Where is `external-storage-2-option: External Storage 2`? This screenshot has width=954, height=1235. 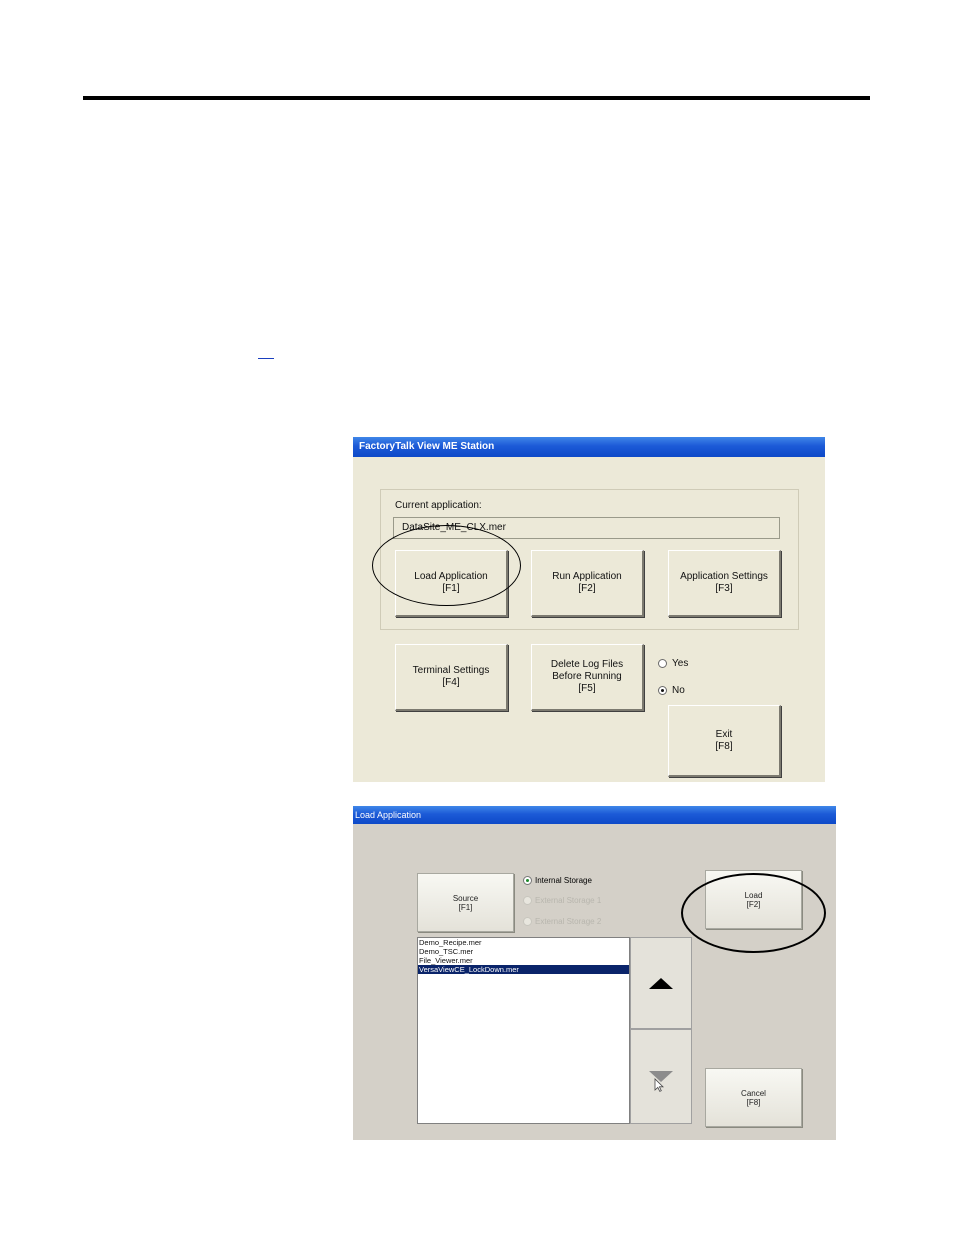 external-storage-2-option: External Storage 2 is located at coordinates (562, 921).